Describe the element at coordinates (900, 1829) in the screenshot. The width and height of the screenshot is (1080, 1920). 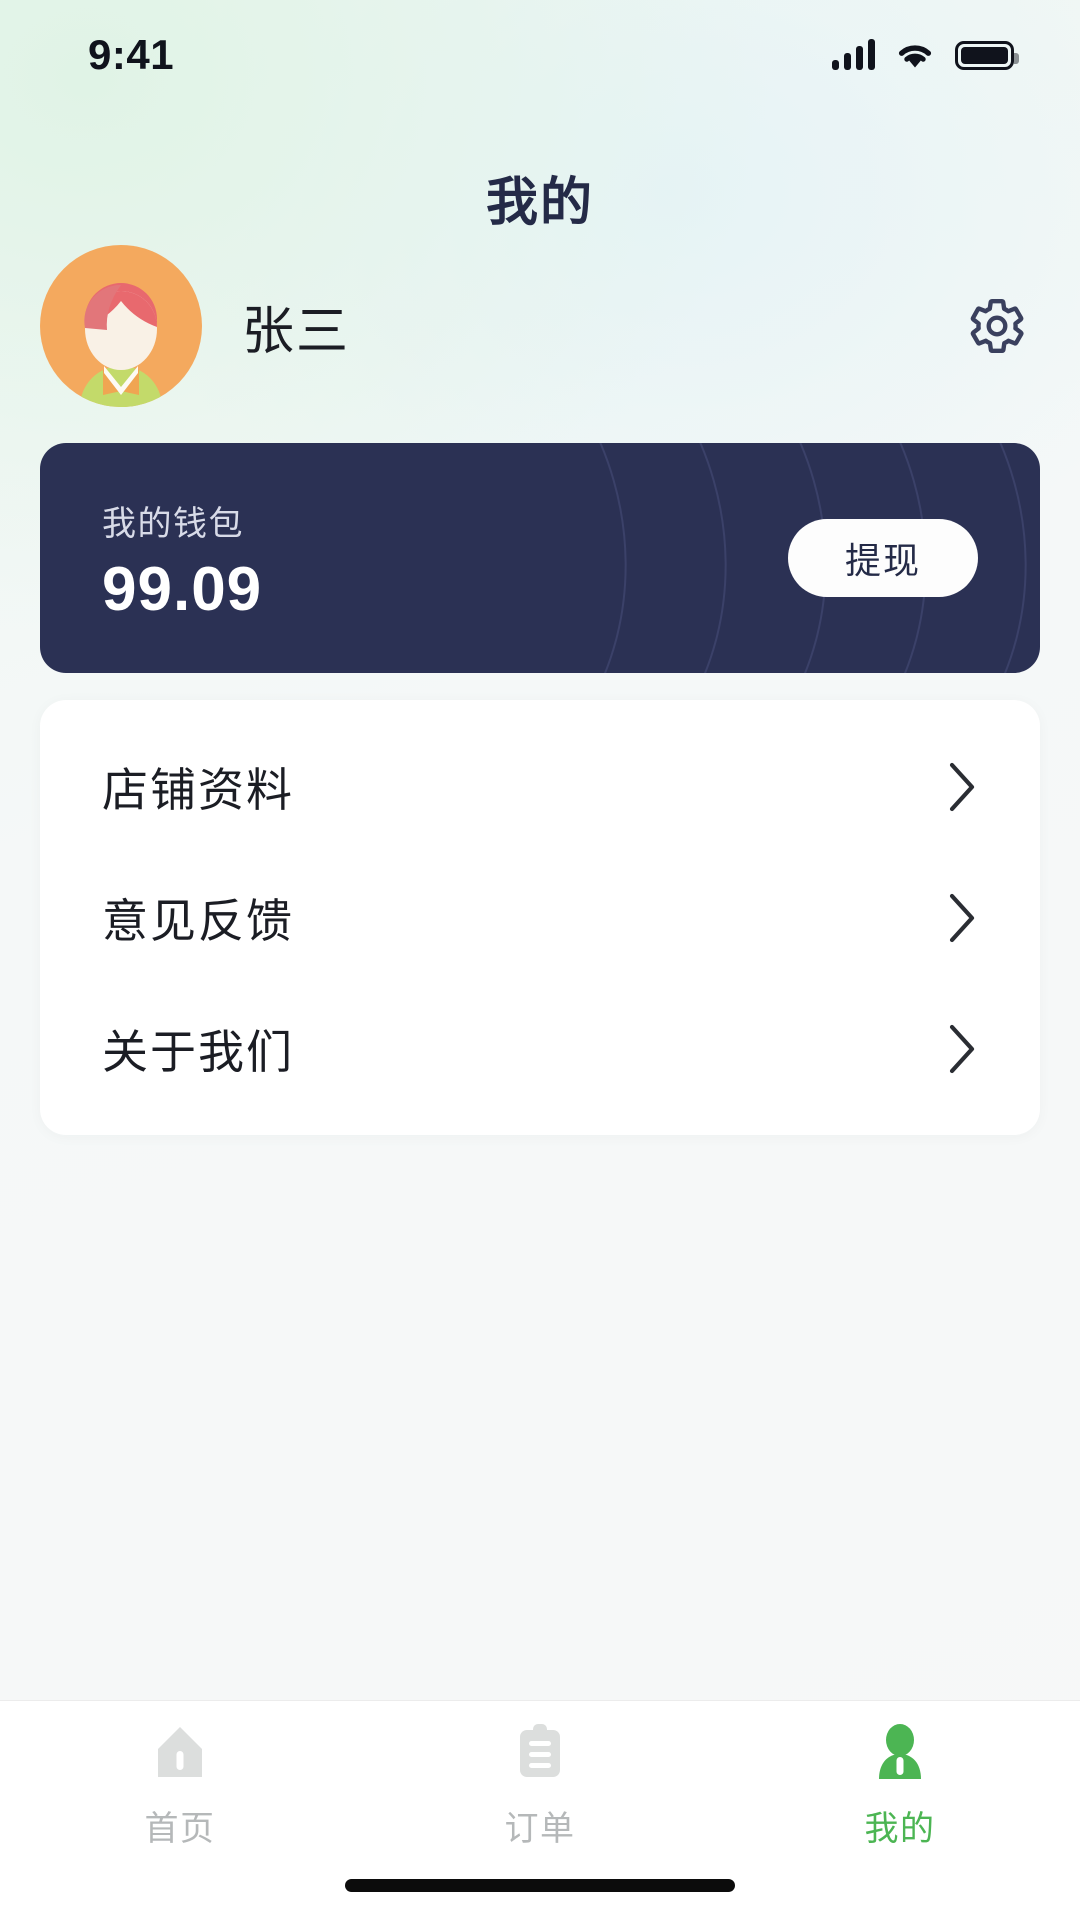
I see `tab-label: 我的` at that location.